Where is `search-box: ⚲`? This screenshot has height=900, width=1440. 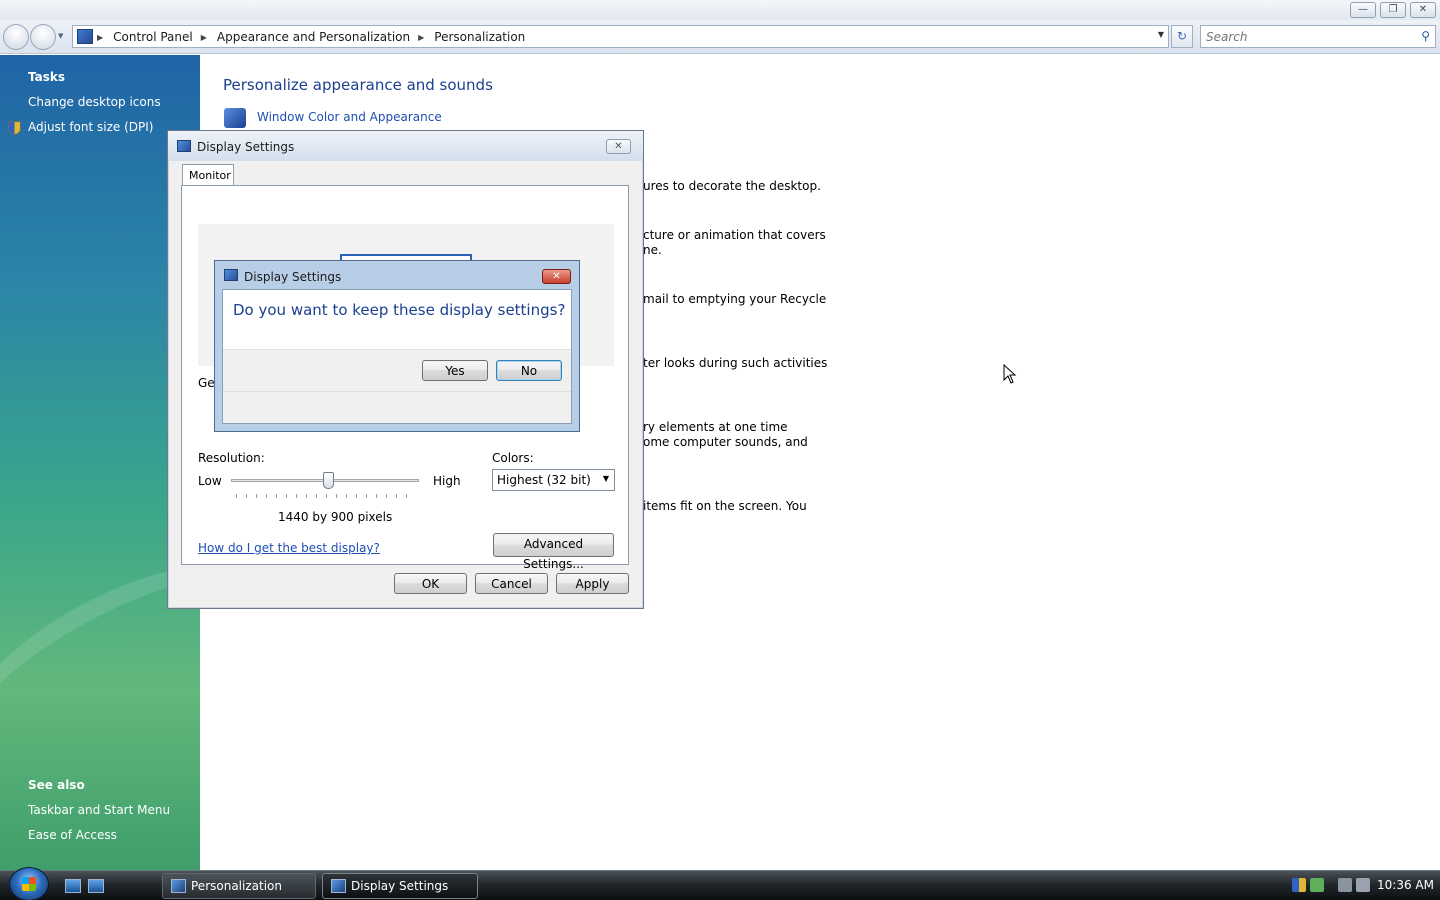 search-box: ⚲ is located at coordinates (1318, 36).